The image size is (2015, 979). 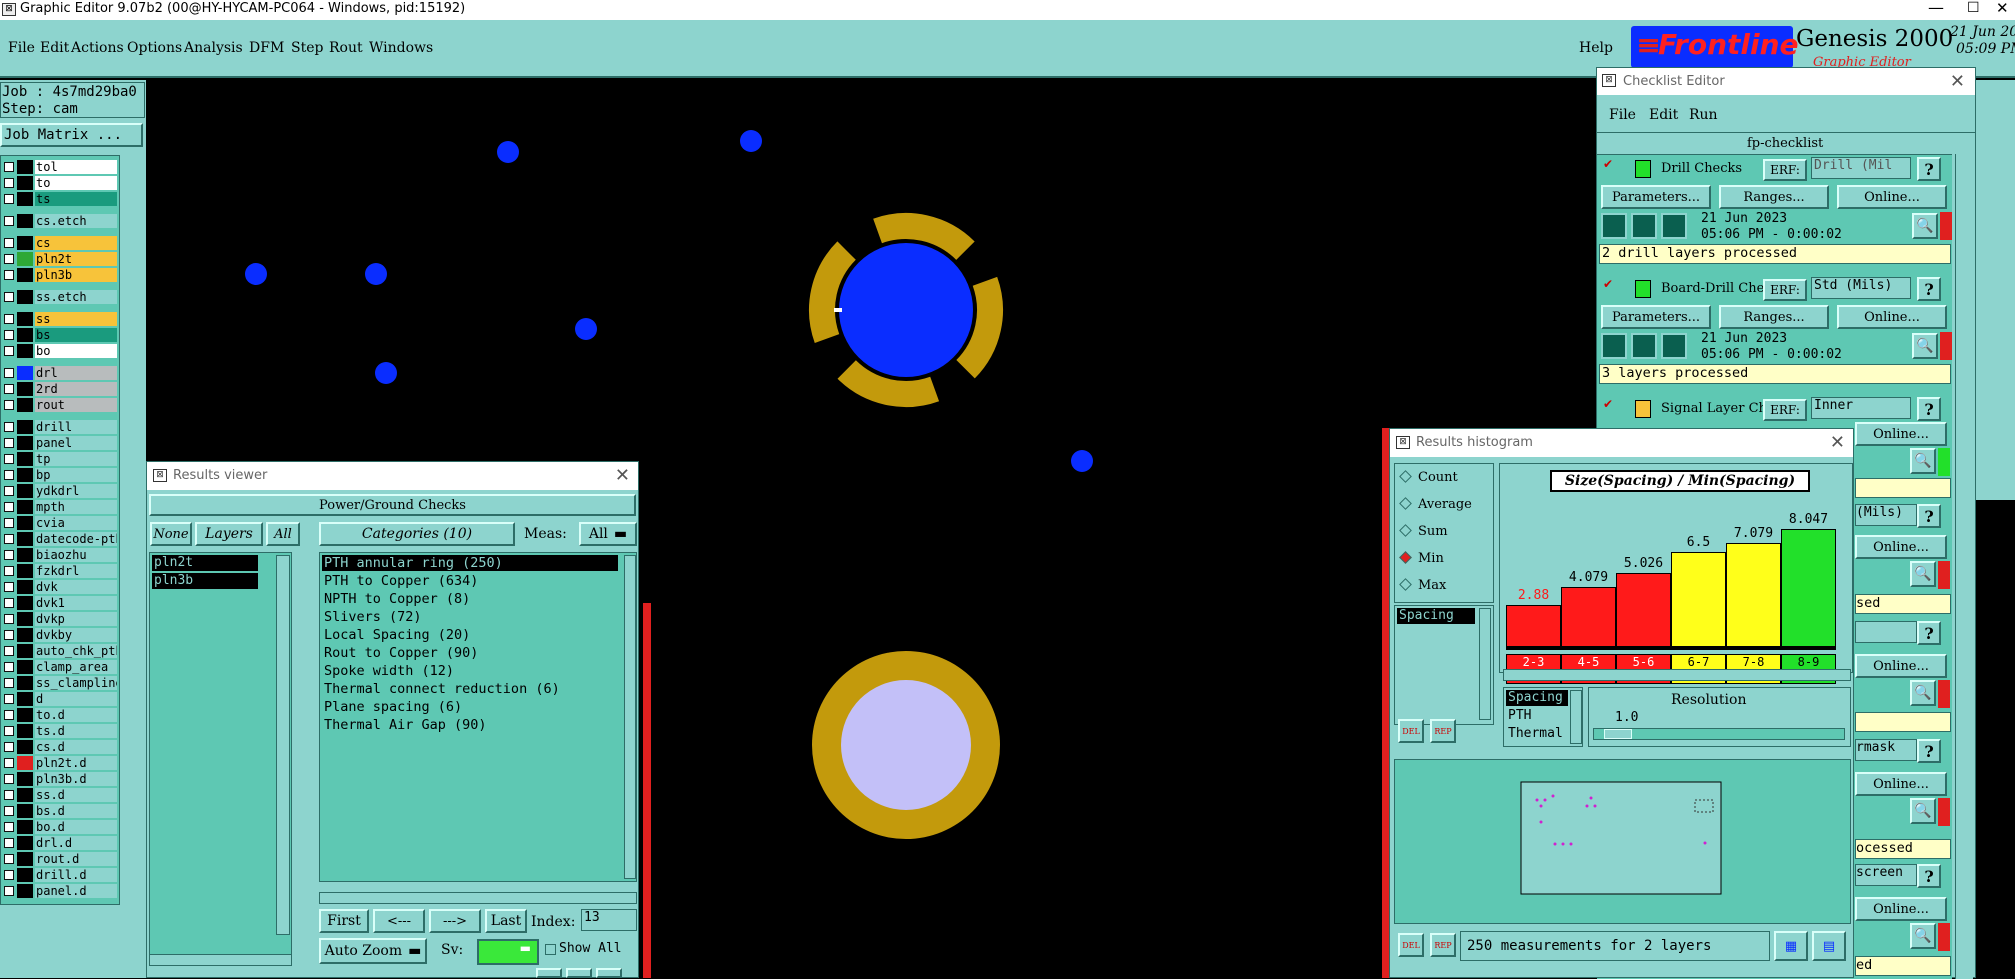 I want to click on layer-row: cvia, so click(x=60, y=523).